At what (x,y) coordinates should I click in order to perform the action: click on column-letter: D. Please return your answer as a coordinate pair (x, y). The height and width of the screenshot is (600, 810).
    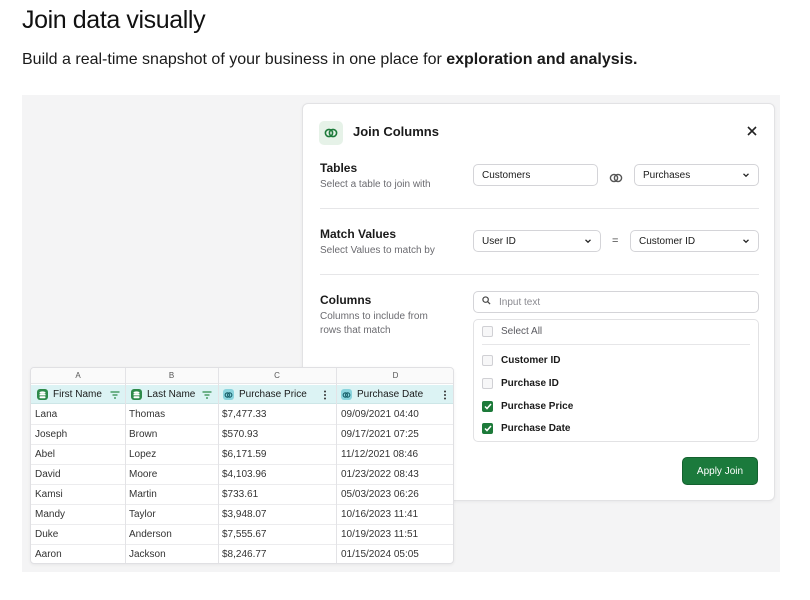
    Looking at the image, I should click on (395, 375).